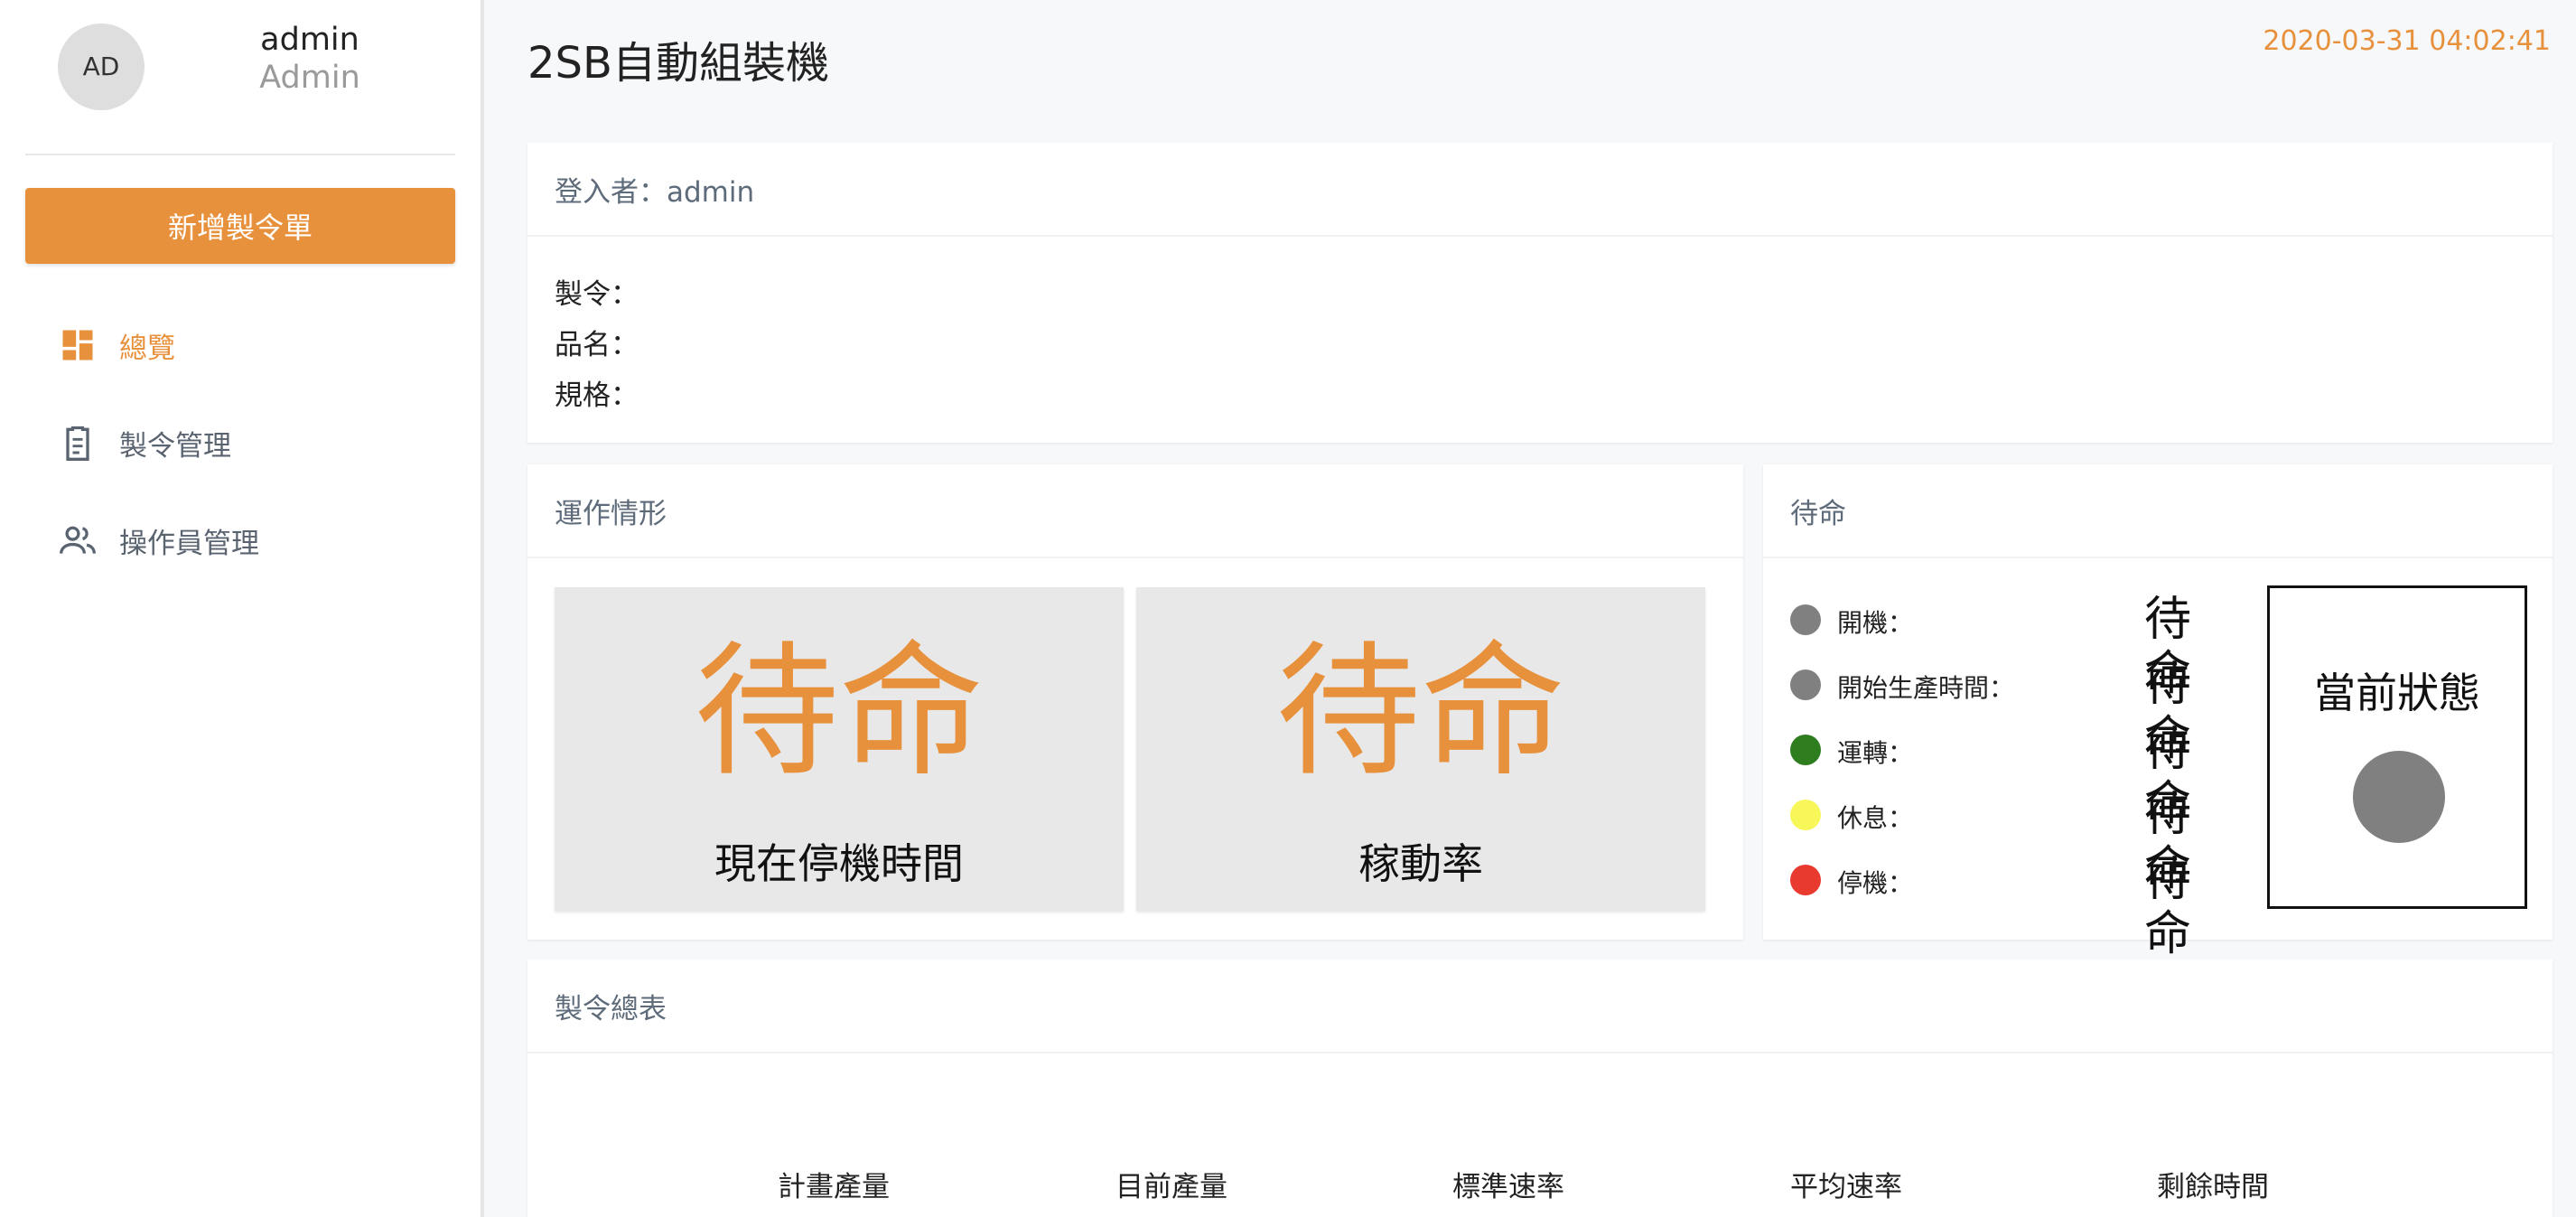  What do you see at coordinates (309, 40) in the screenshot?
I see `user-name: admin` at bounding box center [309, 40].